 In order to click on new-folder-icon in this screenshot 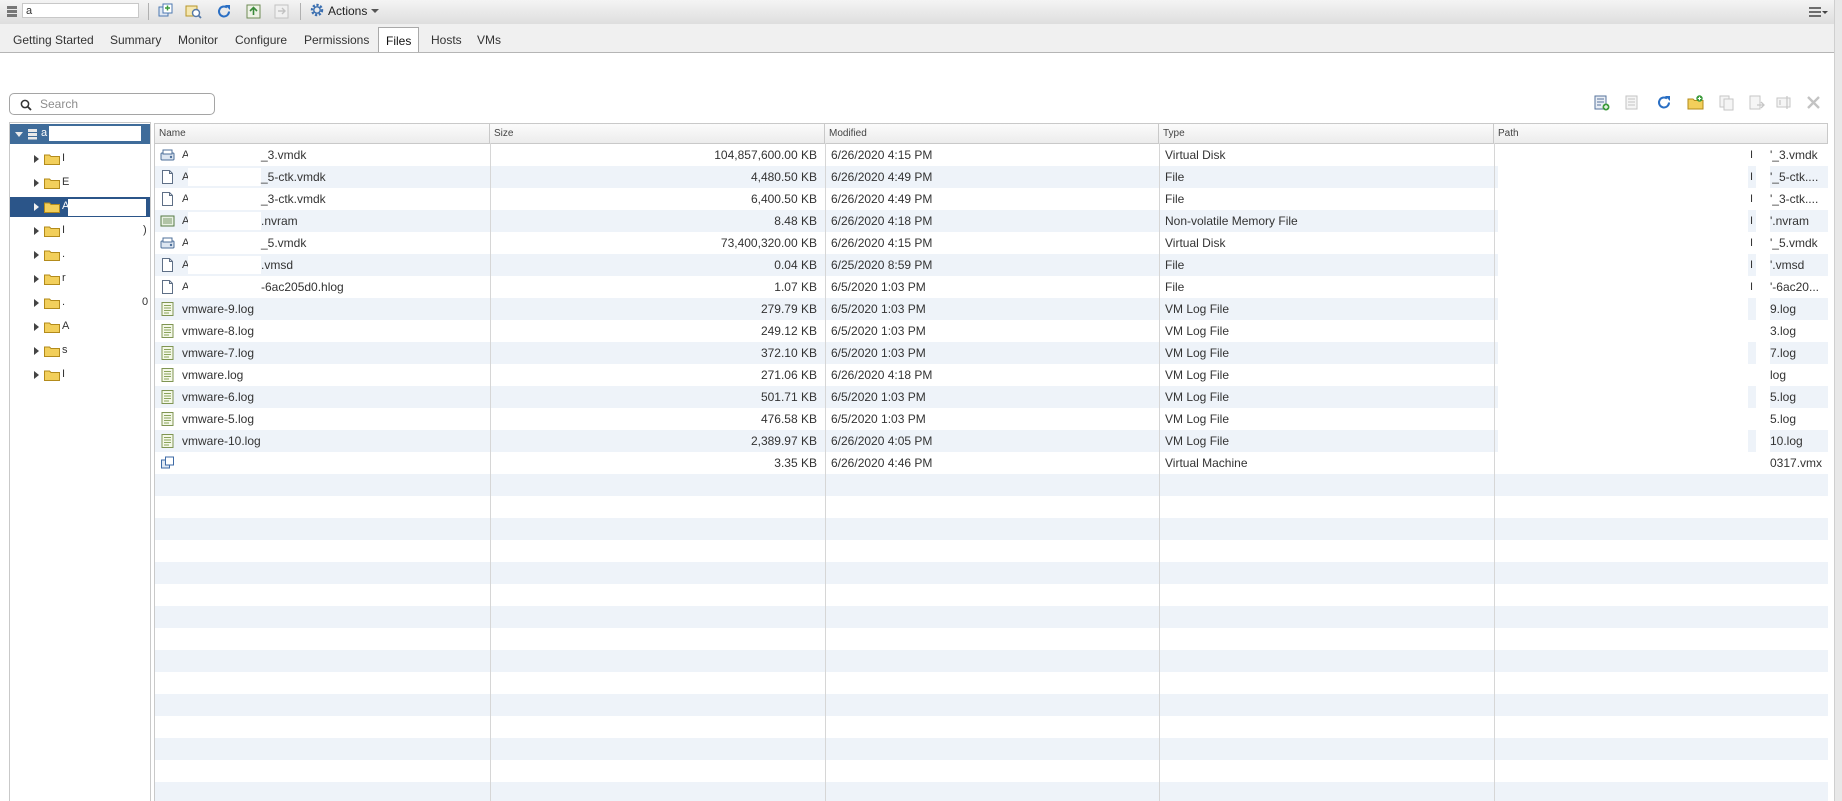, I will do `click(1695, 102)`.